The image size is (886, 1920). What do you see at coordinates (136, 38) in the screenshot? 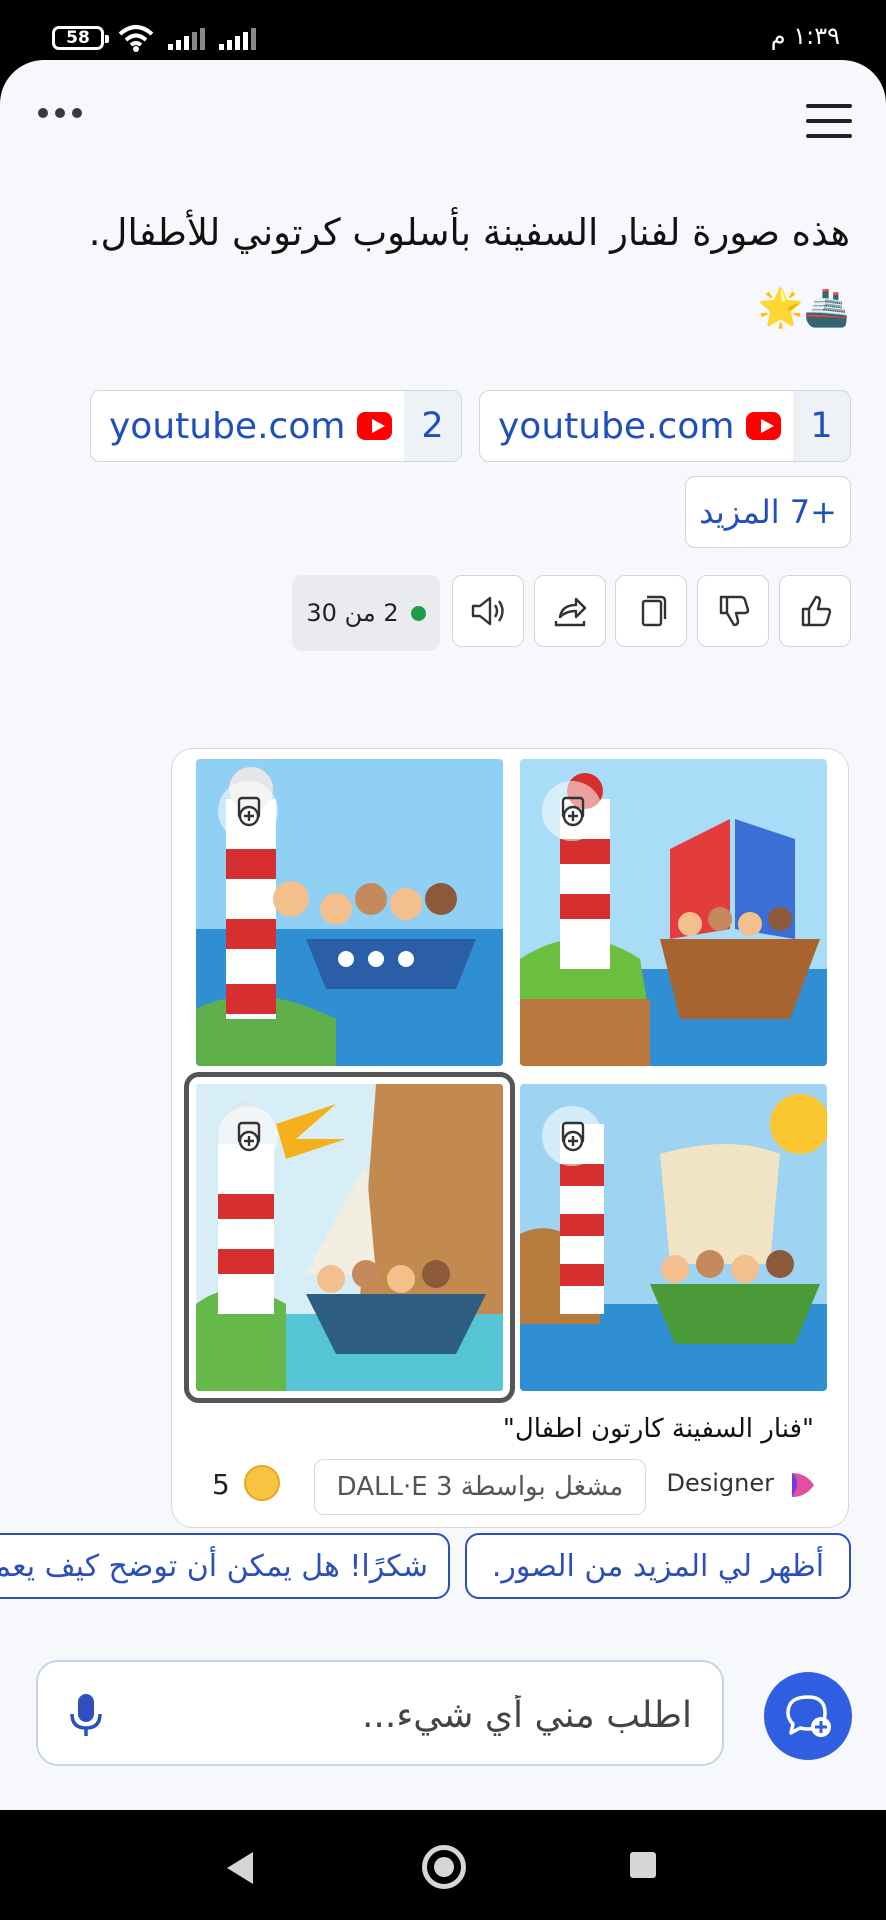
I see `wifi-icon` at bounding box center [136, 38].